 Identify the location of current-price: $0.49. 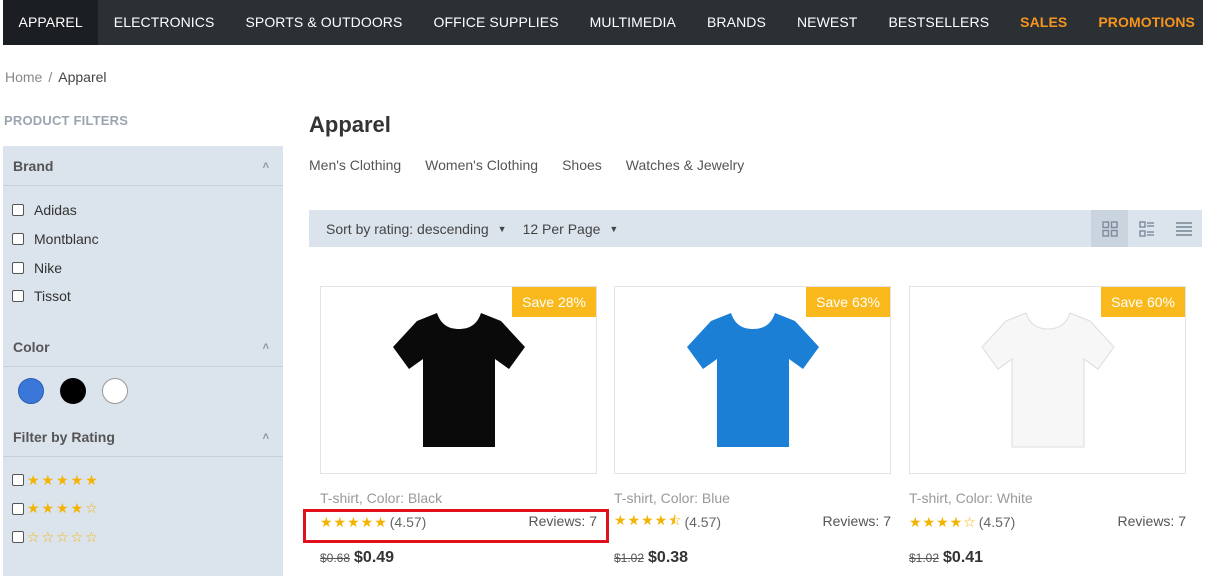
(374, 557).